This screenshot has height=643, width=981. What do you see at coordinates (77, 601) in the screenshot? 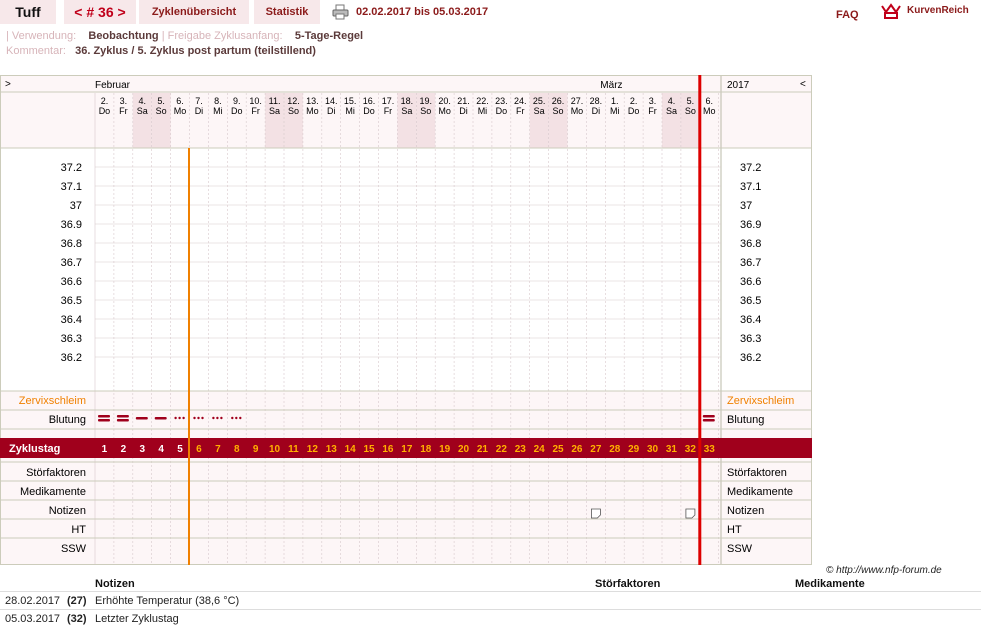
I see `row-day: (27)` at bounding box center [77, 601].